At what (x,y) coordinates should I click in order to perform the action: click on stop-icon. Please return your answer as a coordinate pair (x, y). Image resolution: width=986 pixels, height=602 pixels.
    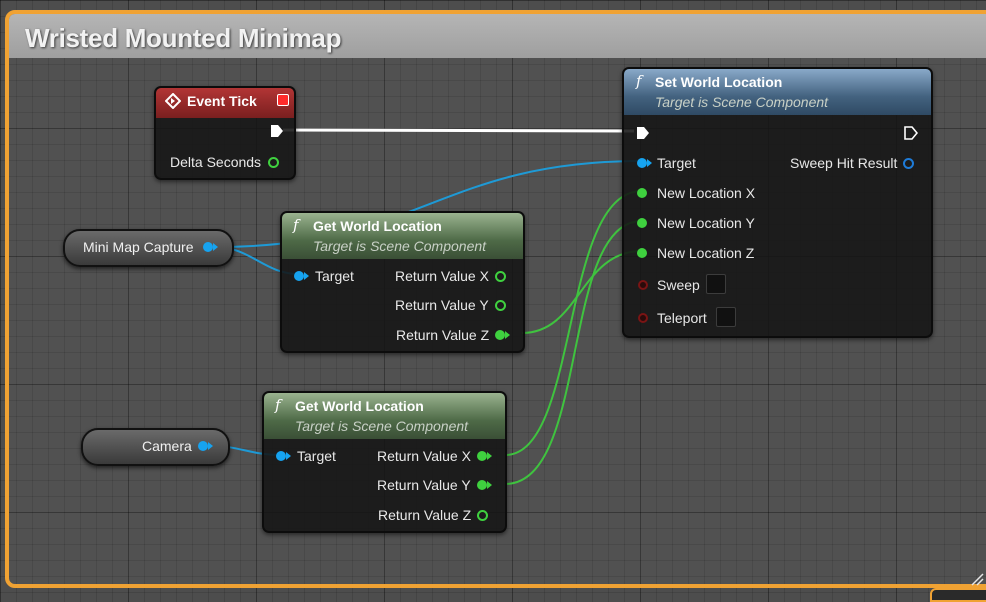
    Looking at the image, I should click on (283, 100).